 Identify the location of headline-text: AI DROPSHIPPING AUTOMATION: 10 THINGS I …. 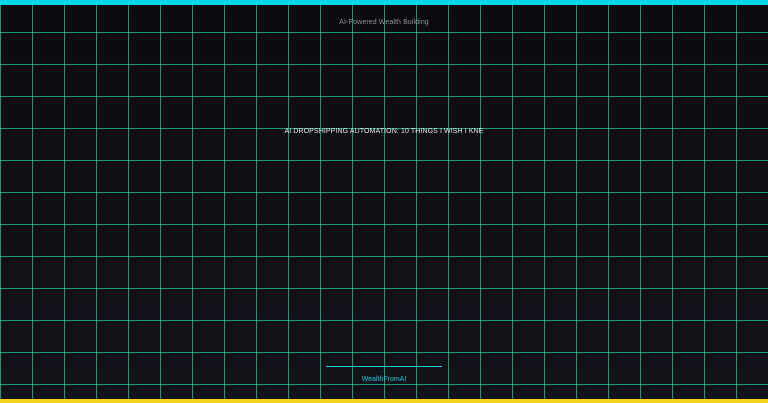
(384, 131).